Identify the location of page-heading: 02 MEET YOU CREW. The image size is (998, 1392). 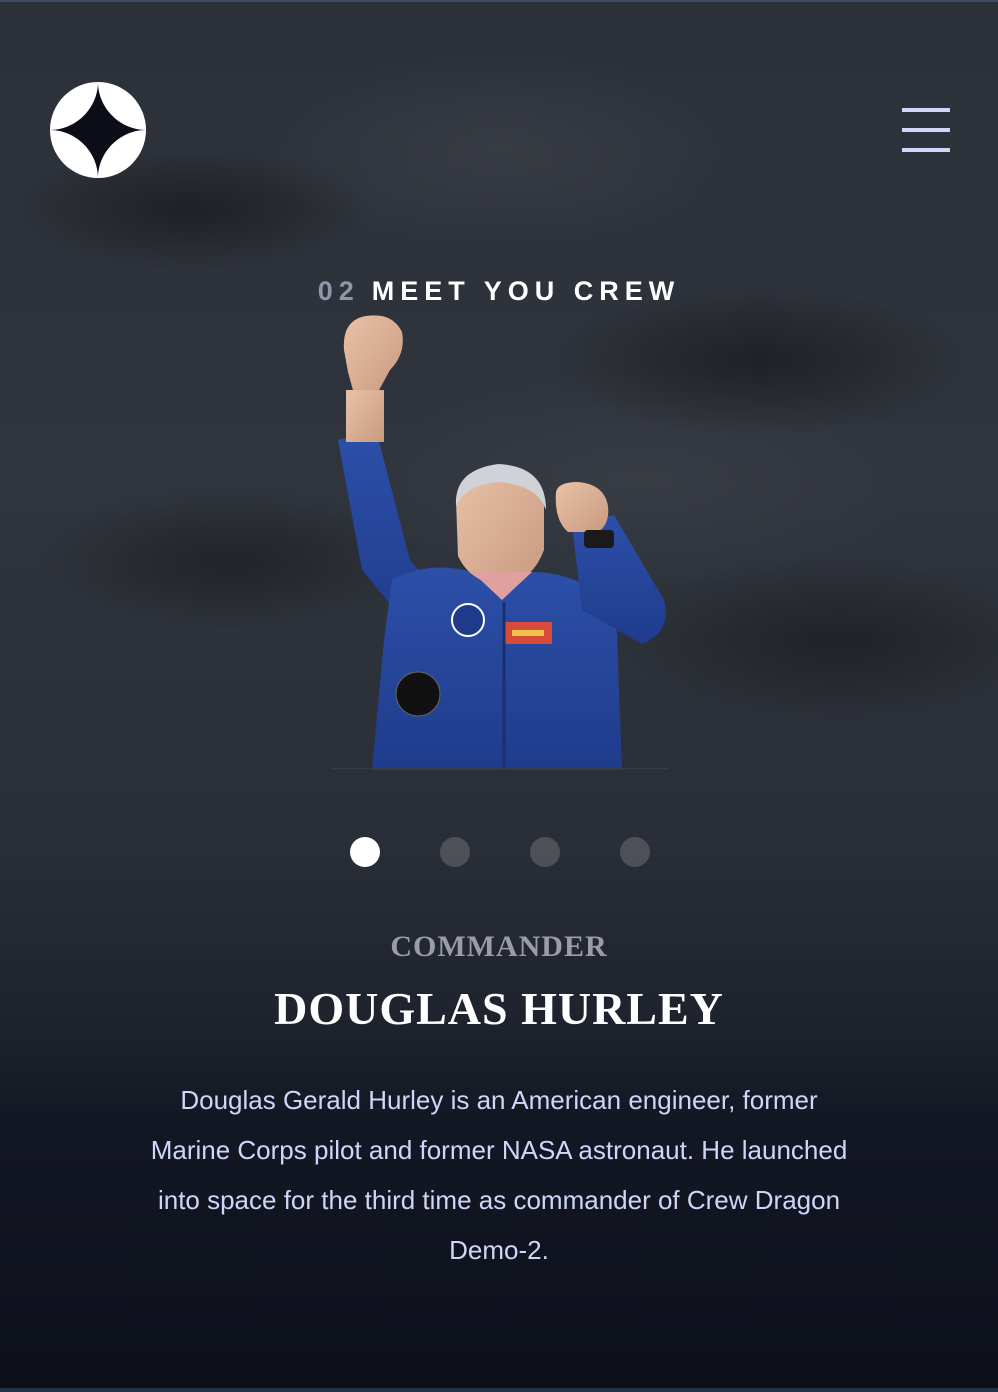
(499, 291).